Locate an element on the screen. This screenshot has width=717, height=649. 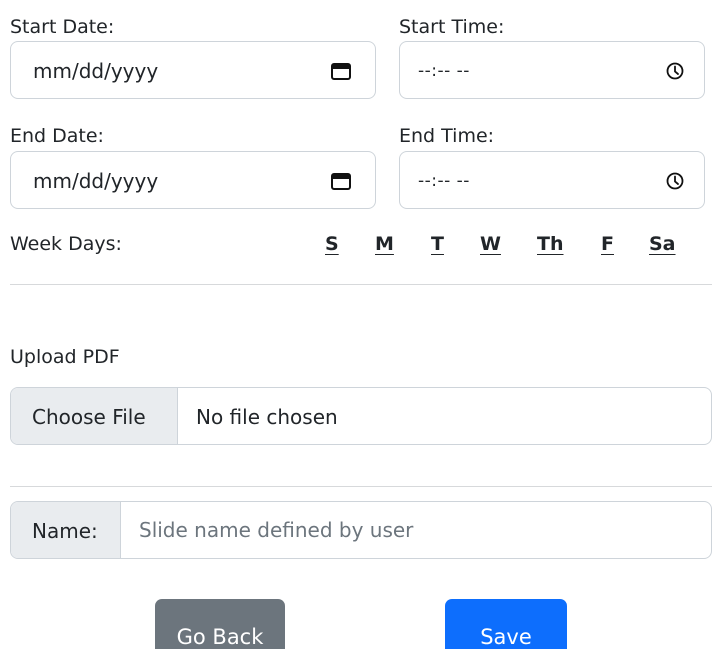
weekday-sunday: S is located at coordinates (332, 244).